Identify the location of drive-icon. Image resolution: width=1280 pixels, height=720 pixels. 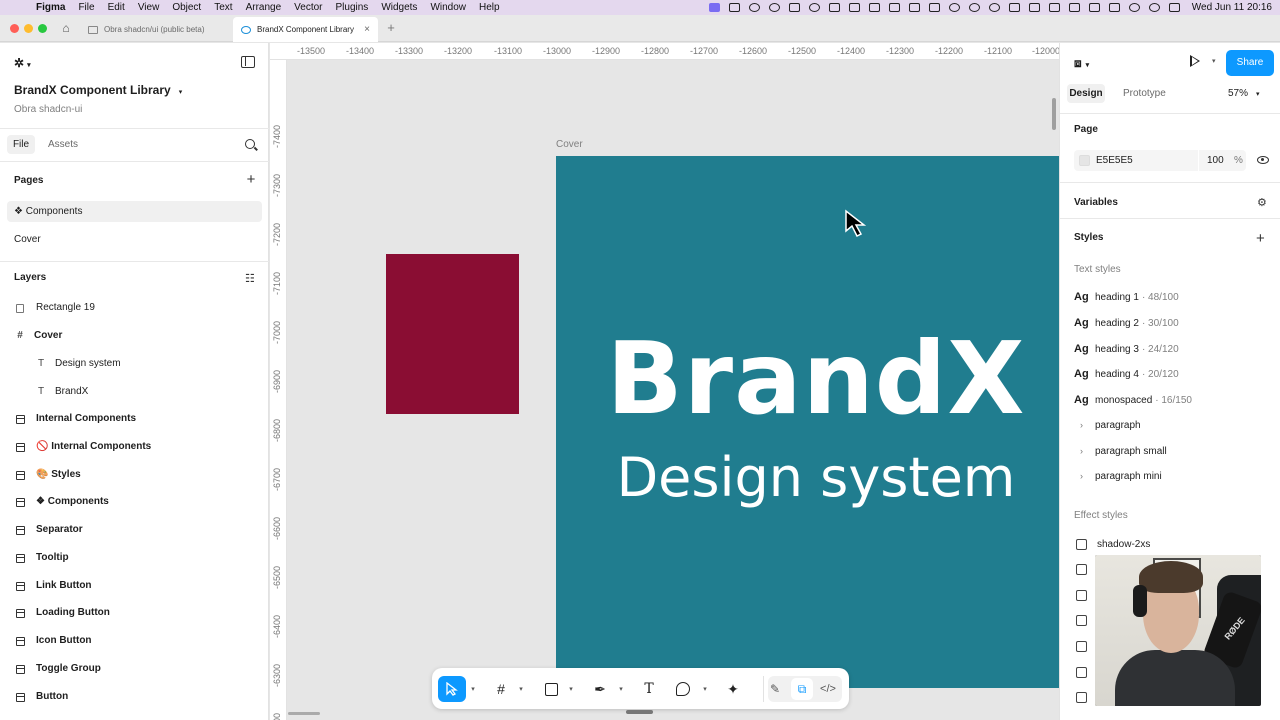
(834, 7).